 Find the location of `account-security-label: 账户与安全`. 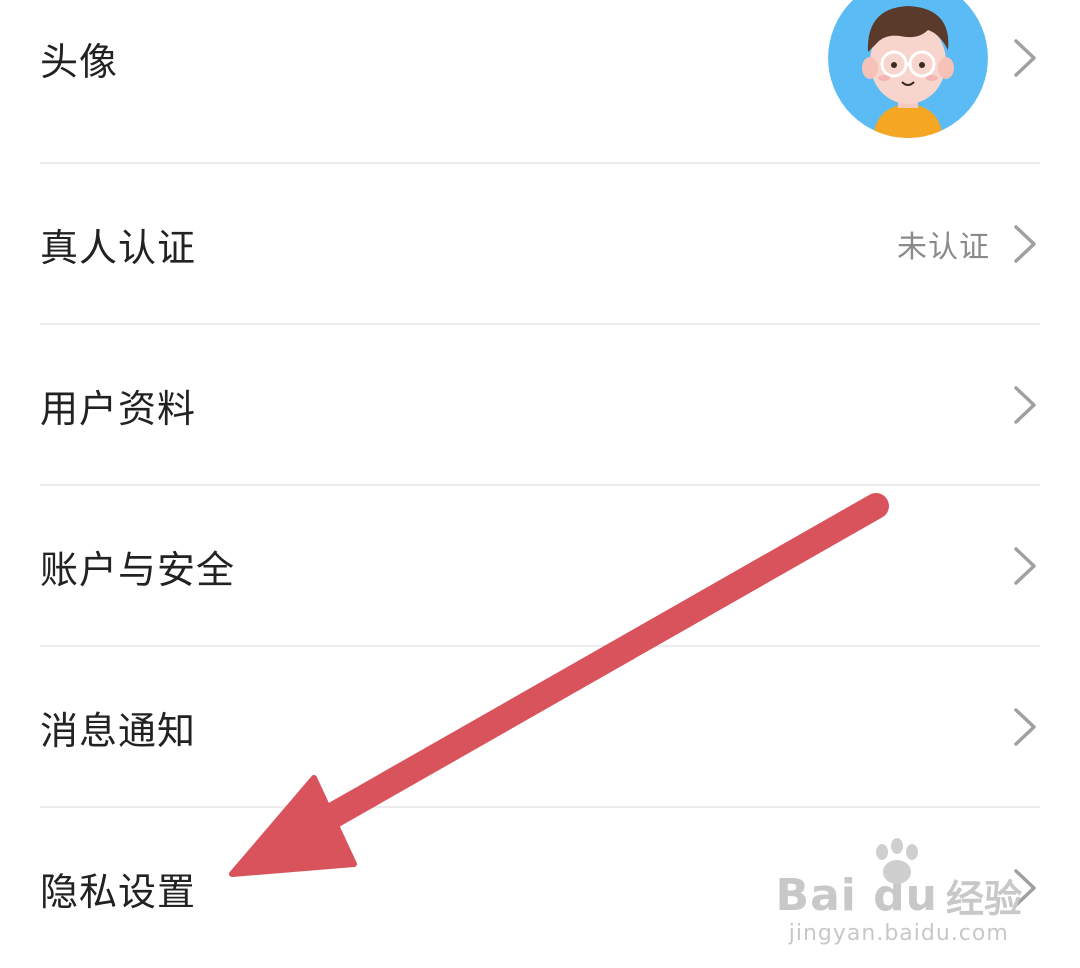

account-security-label: 账户与安全 is located at coordinates (138, 569).